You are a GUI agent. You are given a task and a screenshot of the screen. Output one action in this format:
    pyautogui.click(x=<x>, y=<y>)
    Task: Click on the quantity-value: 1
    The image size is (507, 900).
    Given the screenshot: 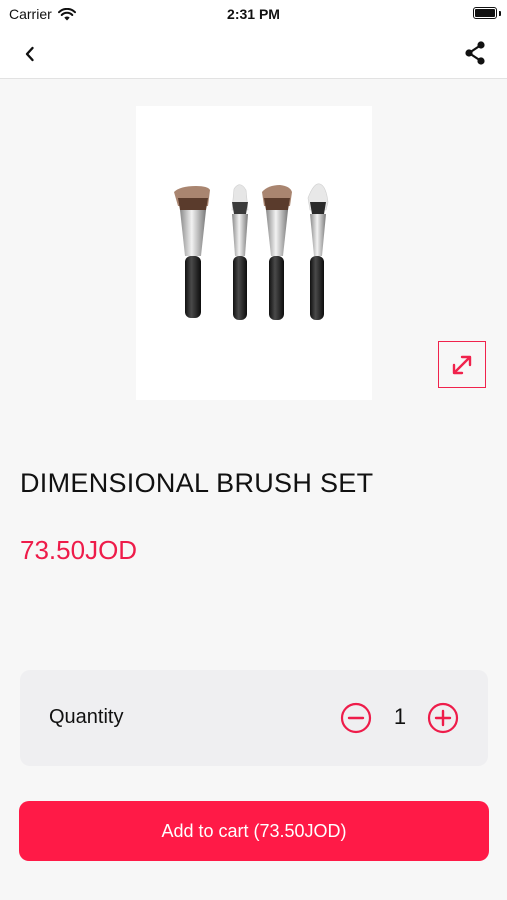 What is the action you would take?
    pyautogui.click(x=400, y=716)
    